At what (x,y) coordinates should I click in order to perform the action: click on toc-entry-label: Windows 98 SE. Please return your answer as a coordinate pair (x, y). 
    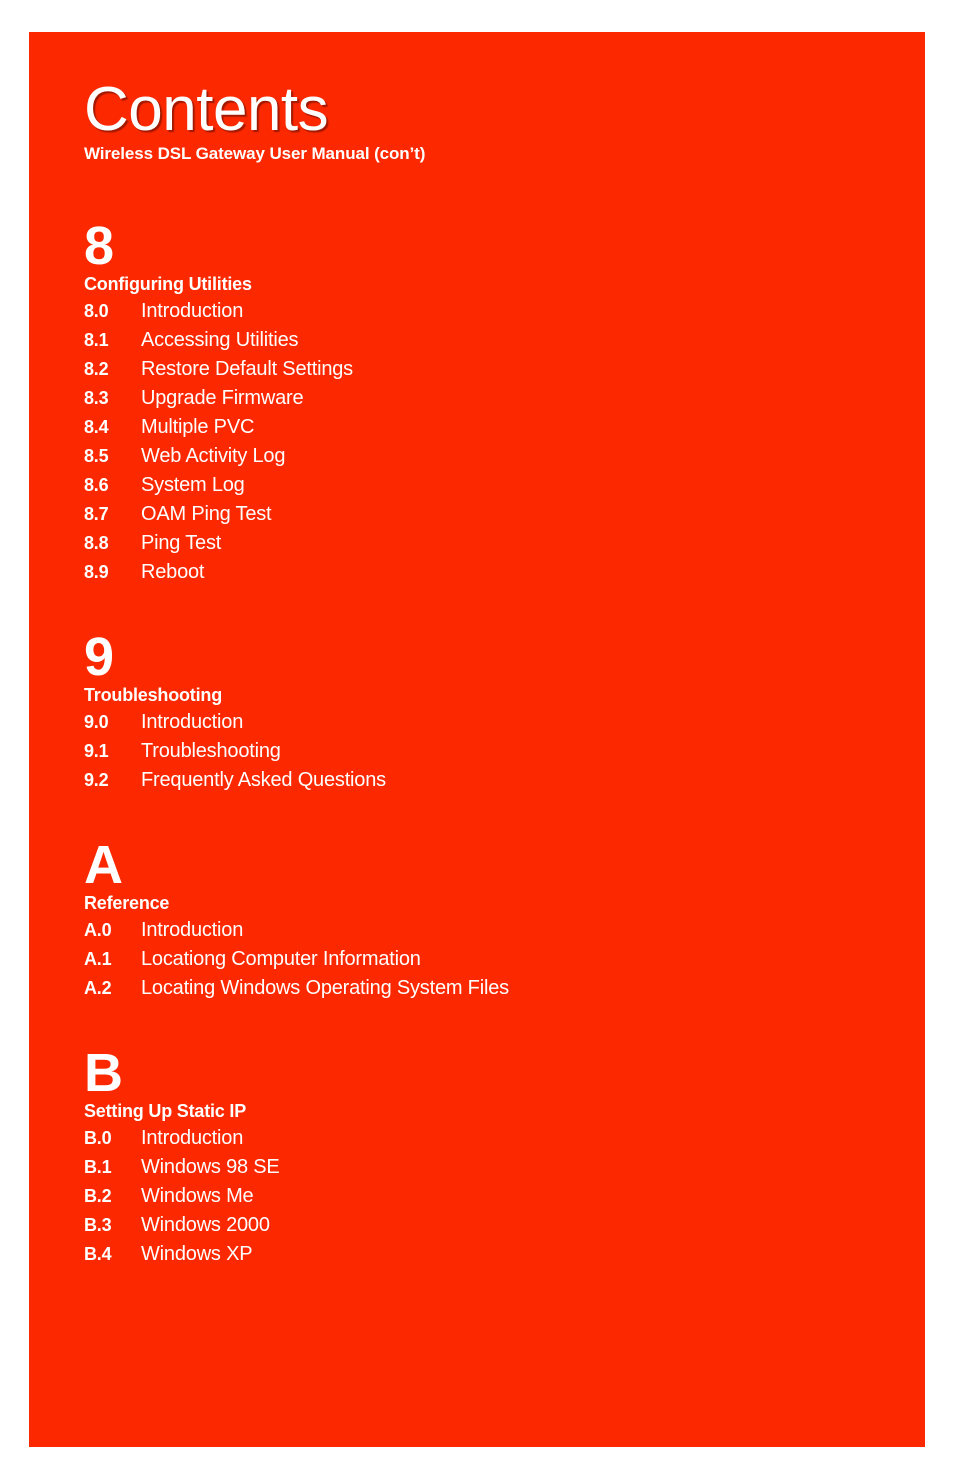
    Looking at the image, I should click on (210, 1166).